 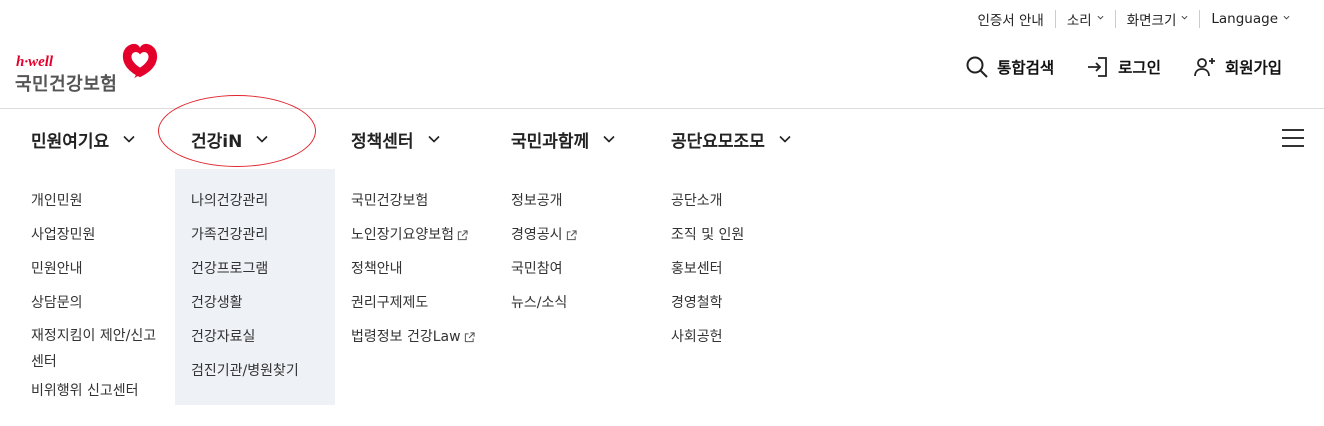 I want to click on submenu-item: 정책안내, so click(x=413, y=275).